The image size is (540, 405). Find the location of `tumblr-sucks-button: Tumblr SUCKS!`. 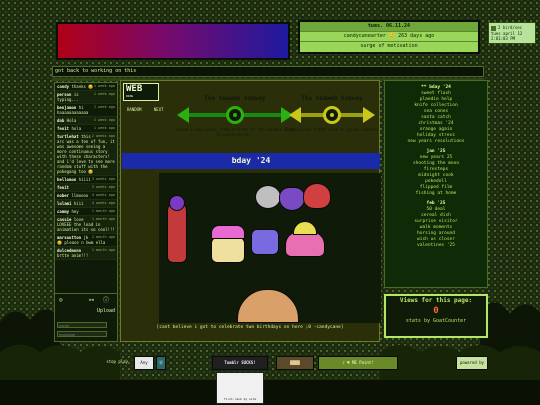

tumblr-sucks-button: Tumblr SUCKS! is located at coordinates (240, 363).